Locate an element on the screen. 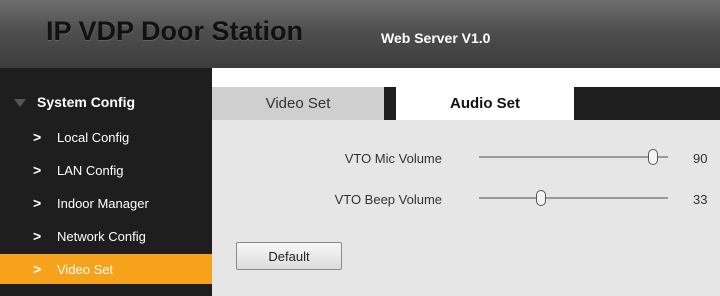 The image size is (720, 296). default-button: Default is located at coordinates (289, 256).